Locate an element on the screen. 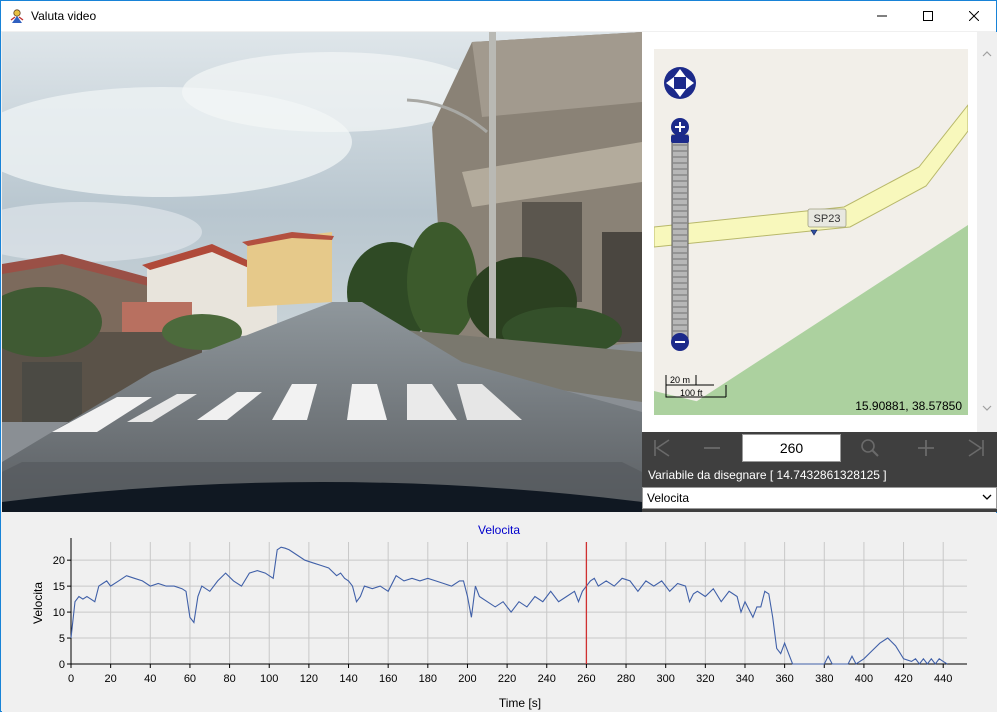 The image size is (997, 717). chevron-down-icon is located at coordinates (987, 497).